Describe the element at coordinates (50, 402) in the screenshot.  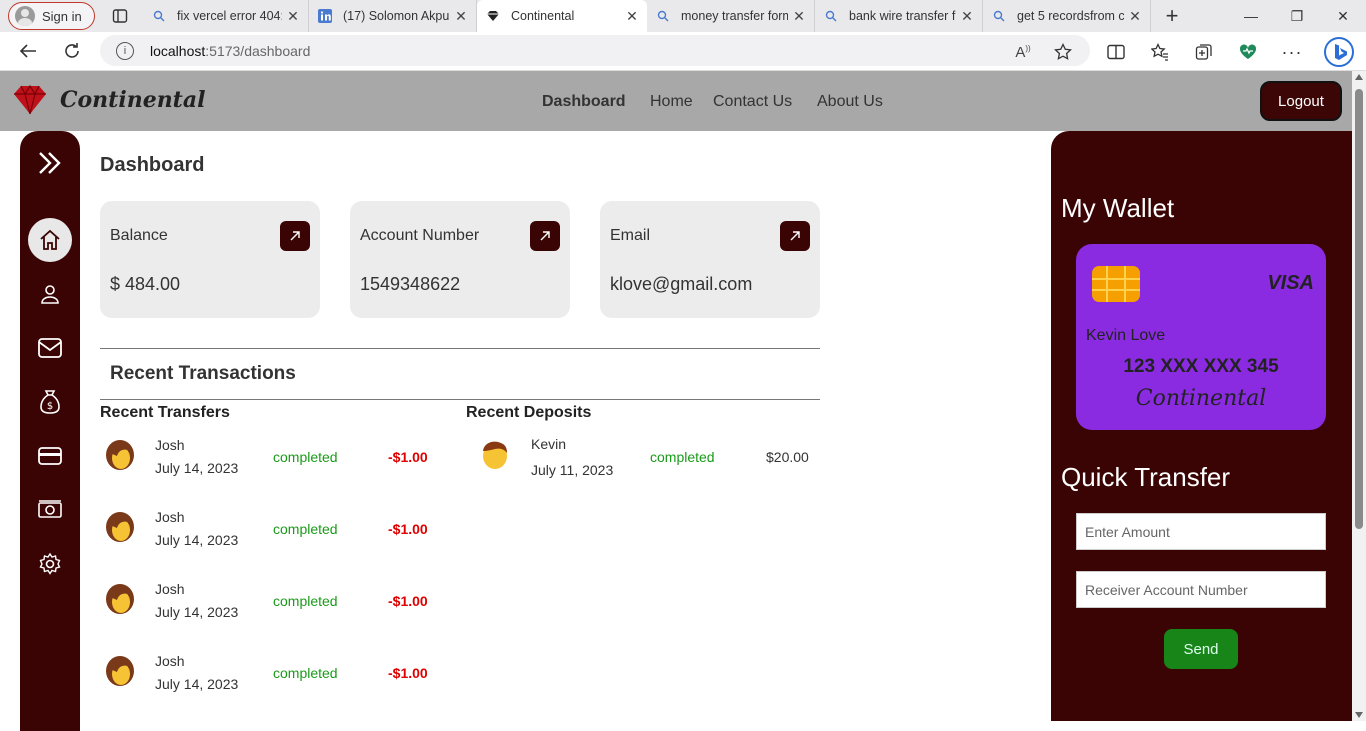
I see `money-bag-icon: $` at that location.